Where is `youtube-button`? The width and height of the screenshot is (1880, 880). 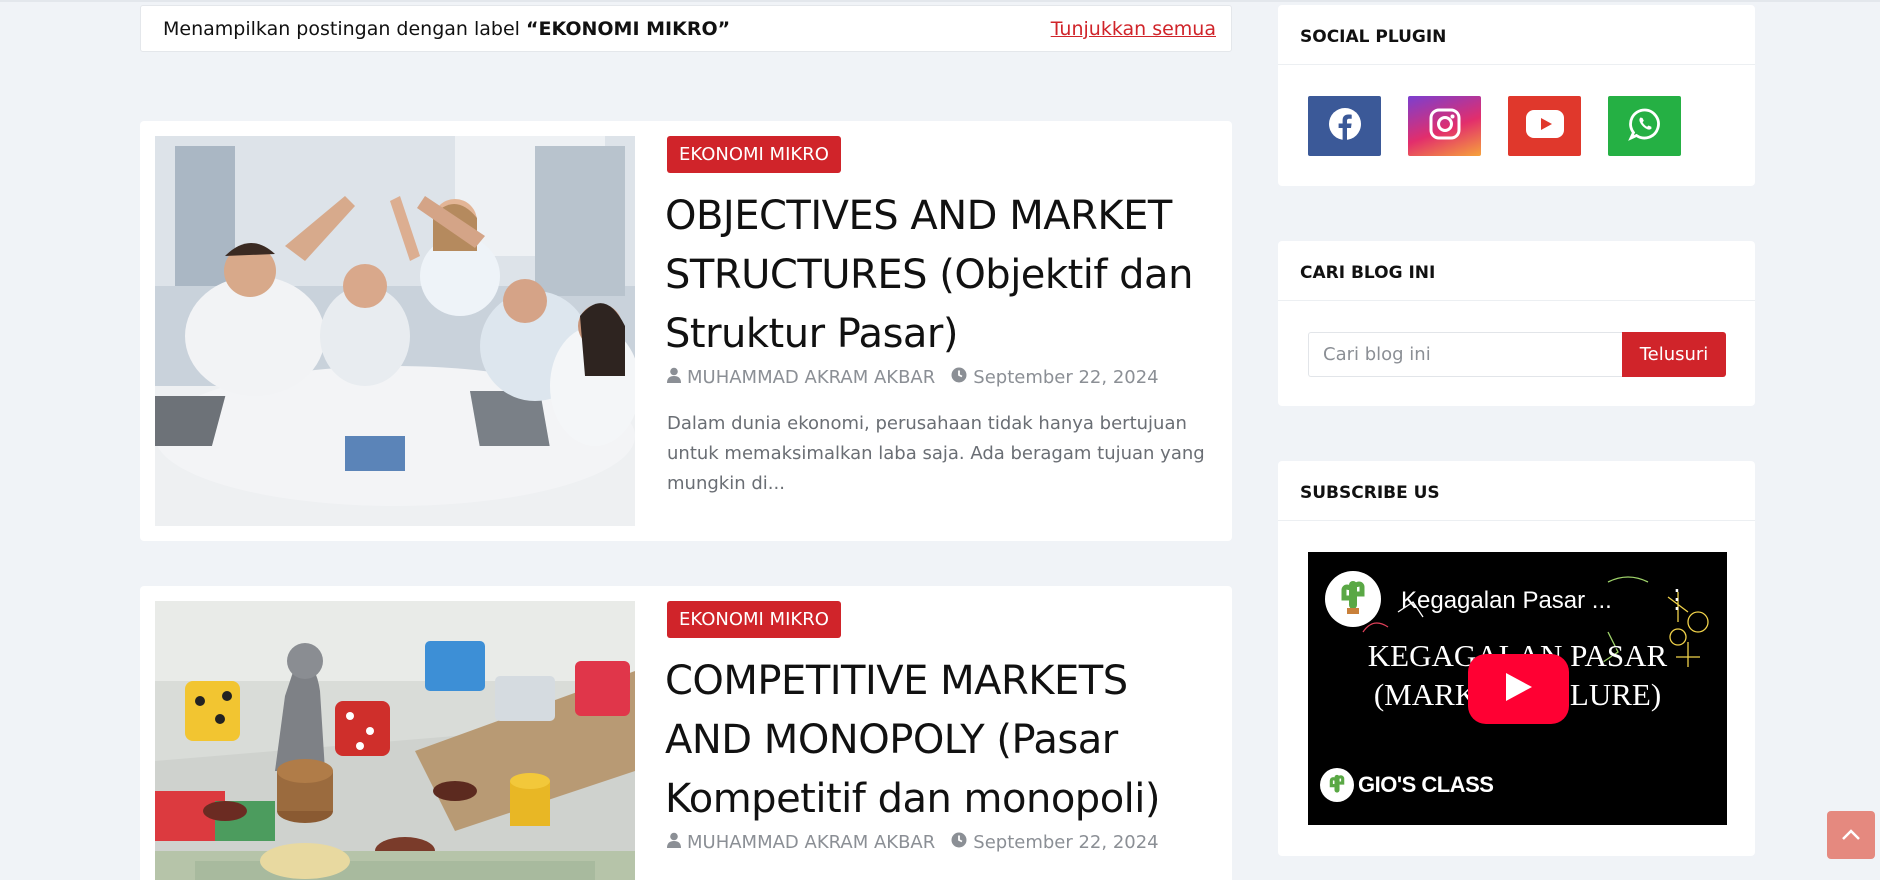
youtube-button is located at coordinates (1544, 126).